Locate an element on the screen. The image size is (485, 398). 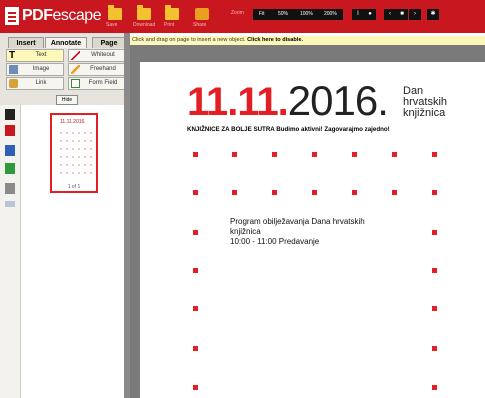
date-heading: 11.11.2016. is located at coordinates (288, 100).